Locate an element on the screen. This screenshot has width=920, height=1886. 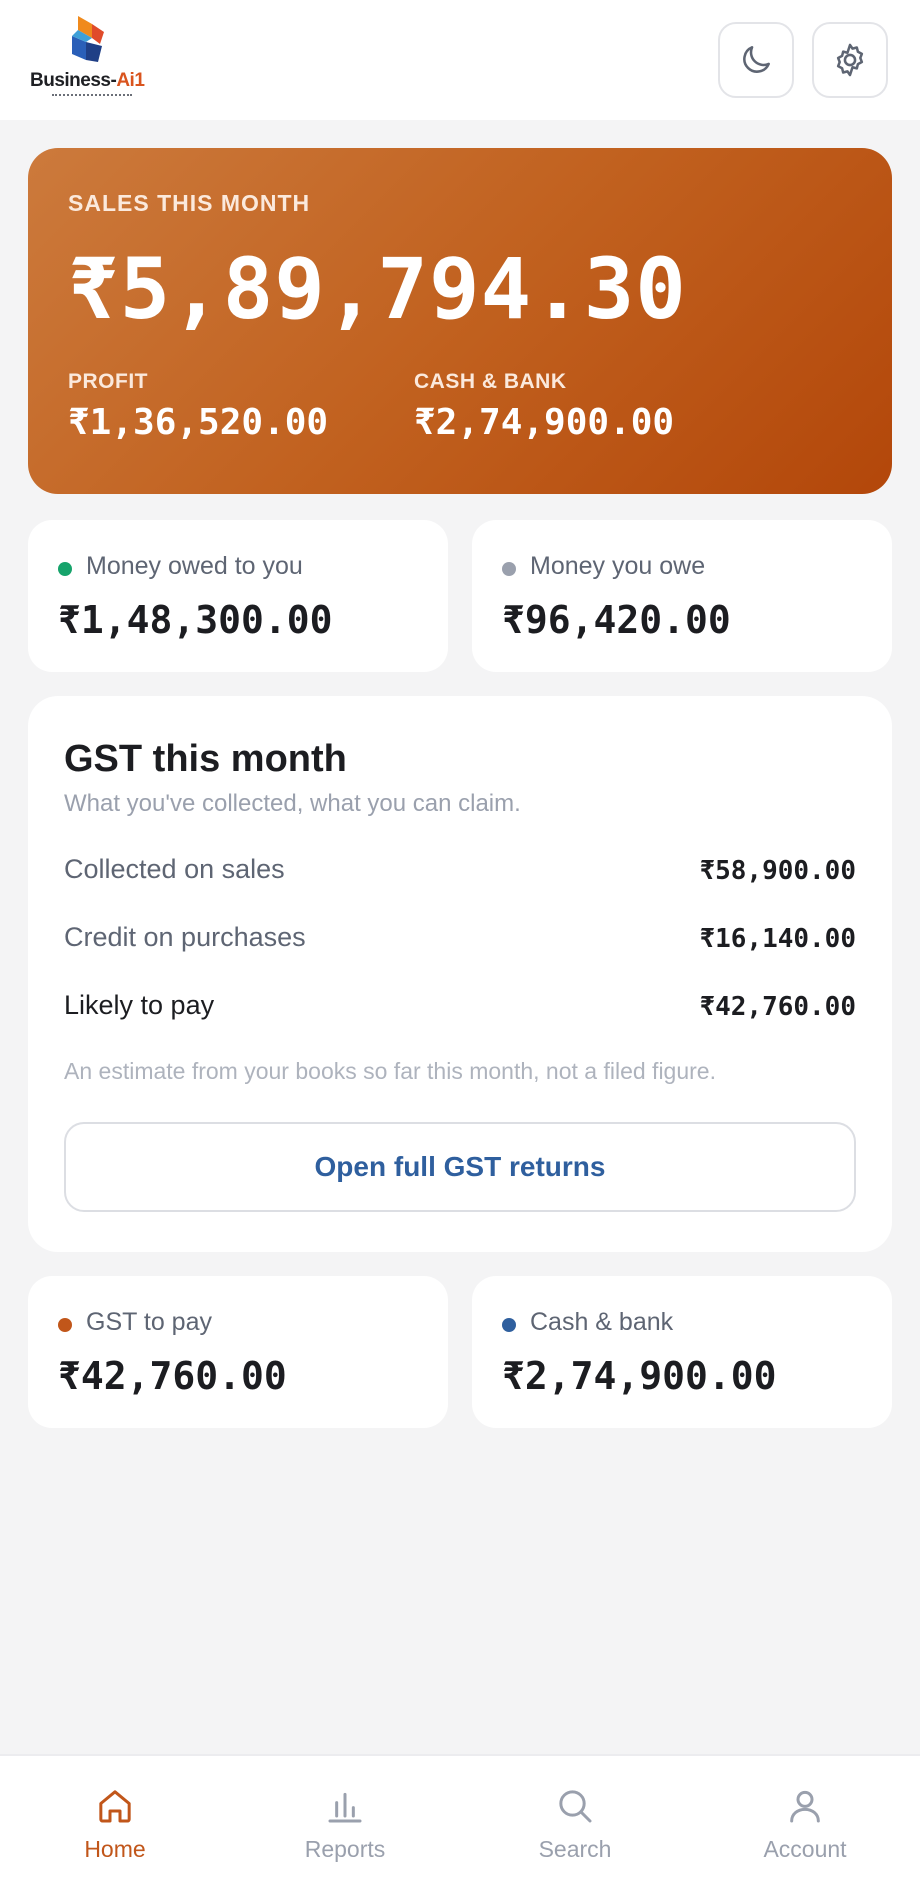
profit-label: PROFIT is located at coordinates (108, 381).